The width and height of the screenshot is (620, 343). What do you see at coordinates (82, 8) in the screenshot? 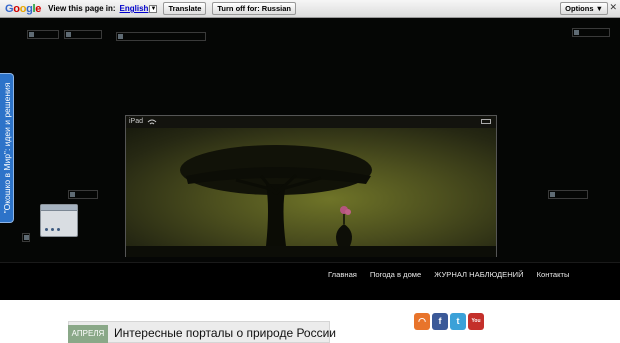
I see `translate-prompt: View this page in:` at bounding box center [82, 8].